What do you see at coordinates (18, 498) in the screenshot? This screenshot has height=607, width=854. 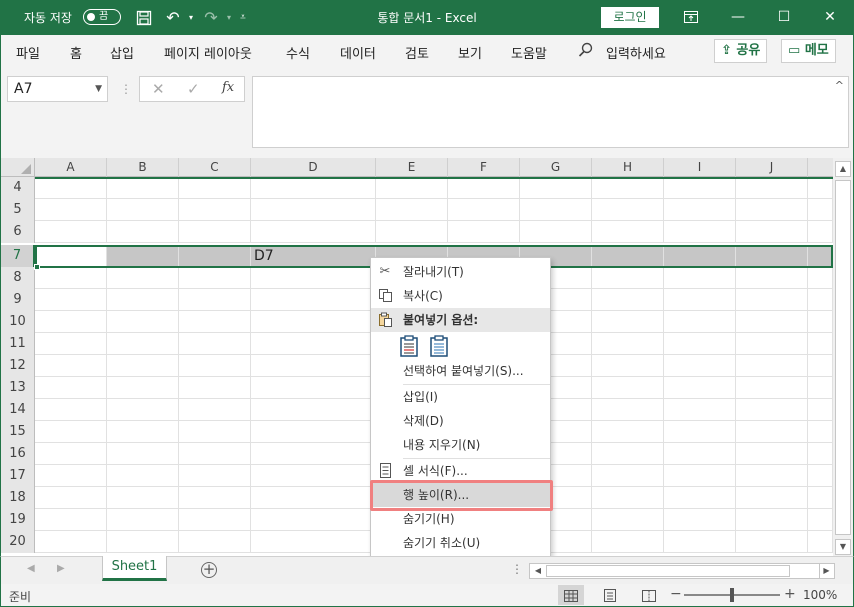 I see `row-header: 18` at bounding box center [18, 498].